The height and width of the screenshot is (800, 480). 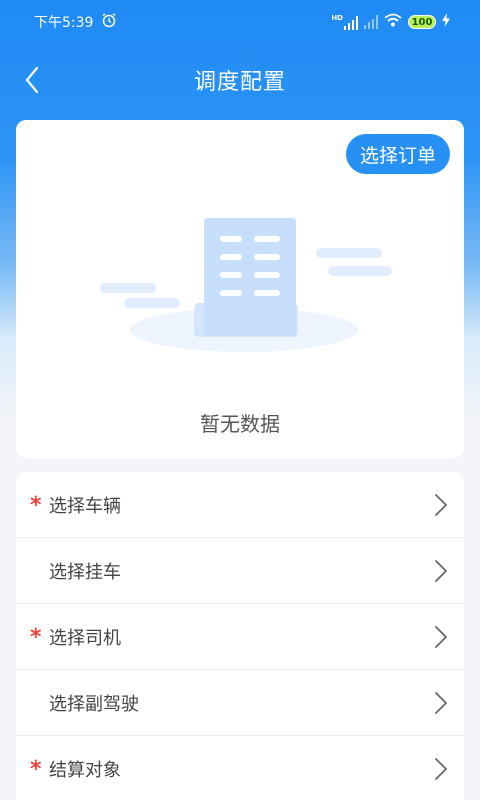 I want to click on alarm-clock-icon, so click(x=109, y=22).